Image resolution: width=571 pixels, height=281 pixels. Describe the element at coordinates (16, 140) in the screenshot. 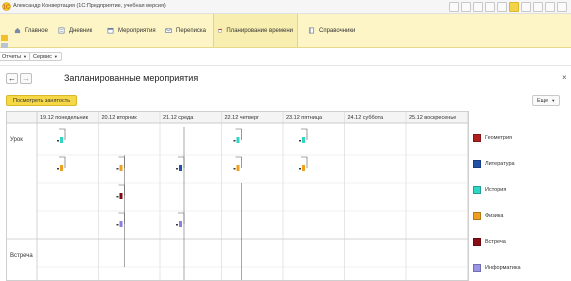

I see `row-header-lesson: Урок` at that location.